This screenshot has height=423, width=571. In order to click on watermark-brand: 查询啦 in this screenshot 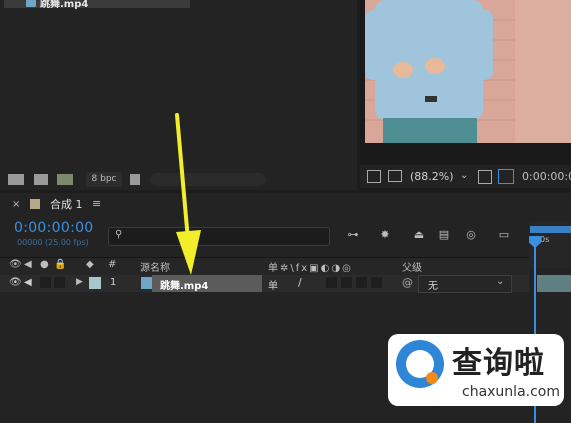, I will do `click(498, 363)`.